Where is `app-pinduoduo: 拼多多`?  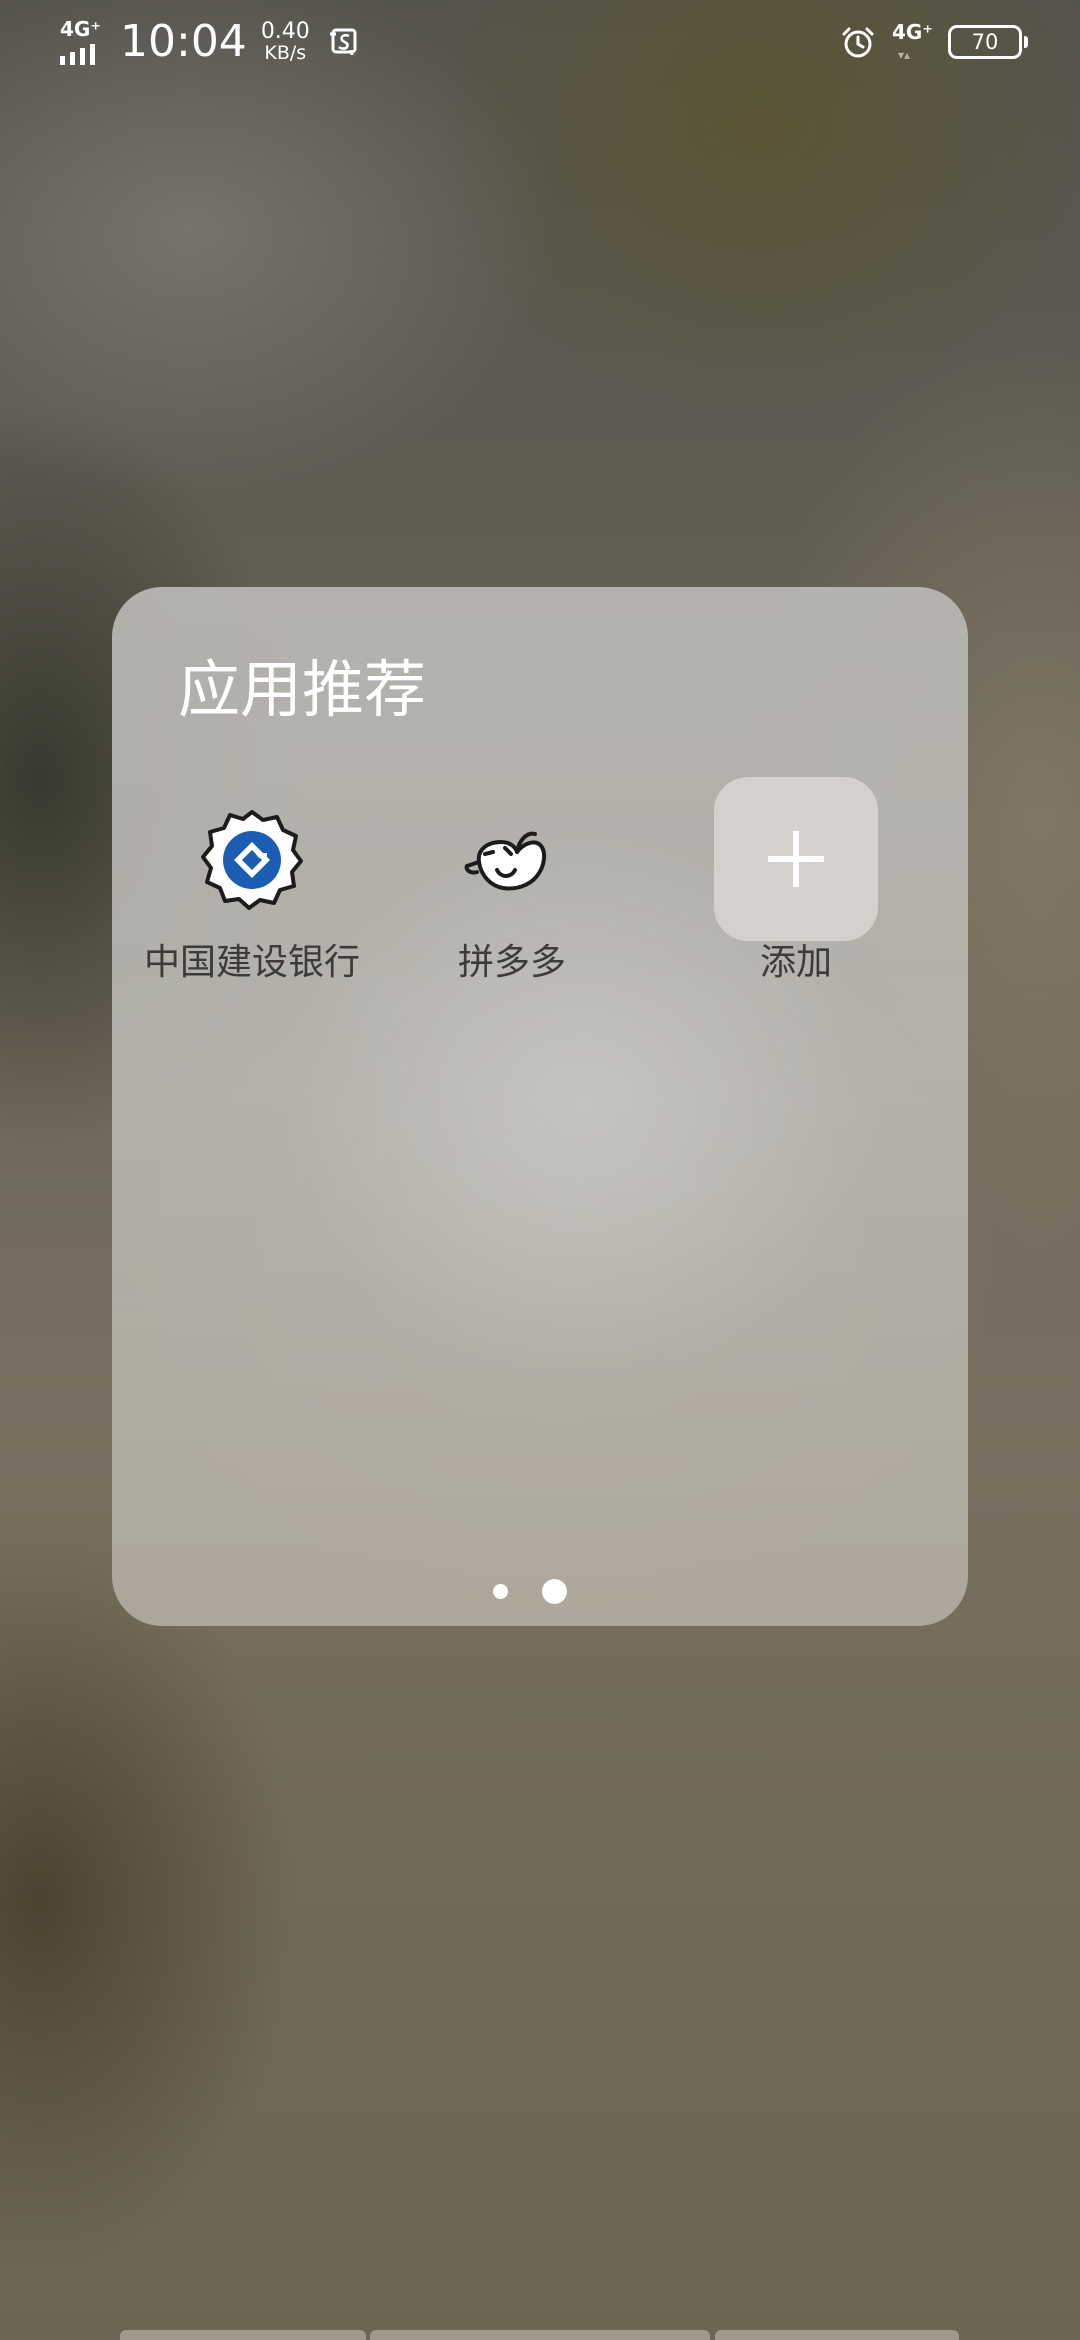
app-pinduoduo: 拼多多 is located at coordinates (512, 892).